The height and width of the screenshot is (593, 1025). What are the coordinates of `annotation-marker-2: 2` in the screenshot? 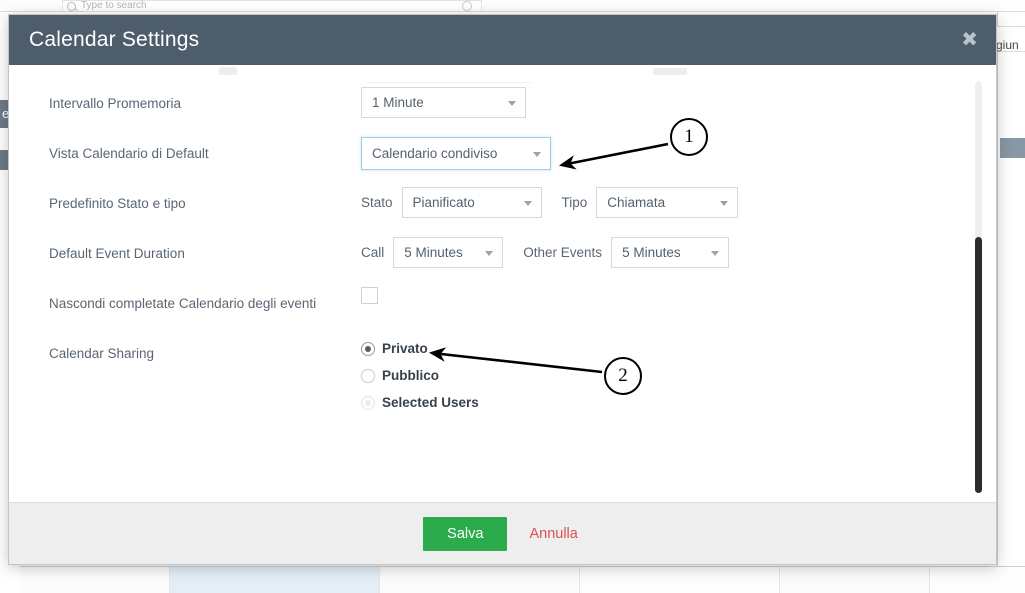 It's located at (623, 376).